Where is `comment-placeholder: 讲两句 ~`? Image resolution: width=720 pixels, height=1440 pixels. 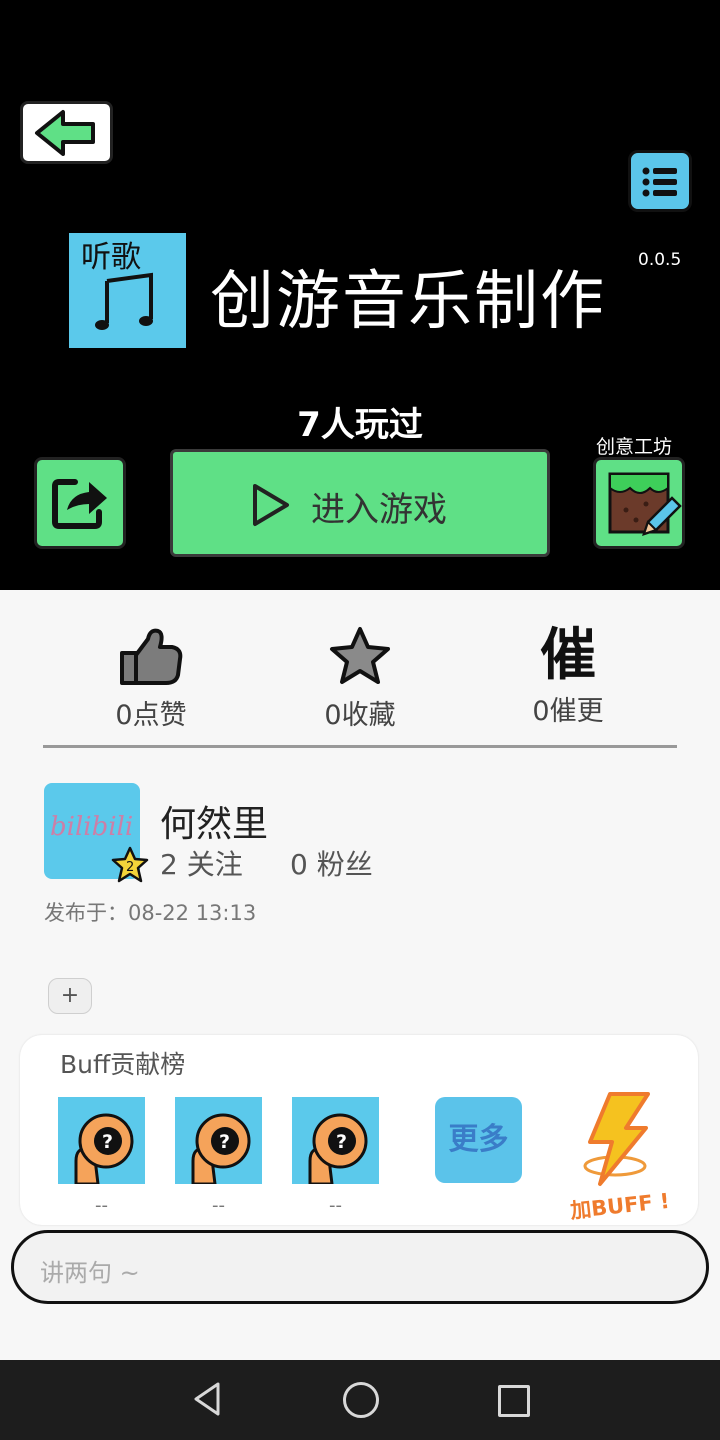 comment-placeholder: 讲两句 ~ is located at coordinates (90, 1273).